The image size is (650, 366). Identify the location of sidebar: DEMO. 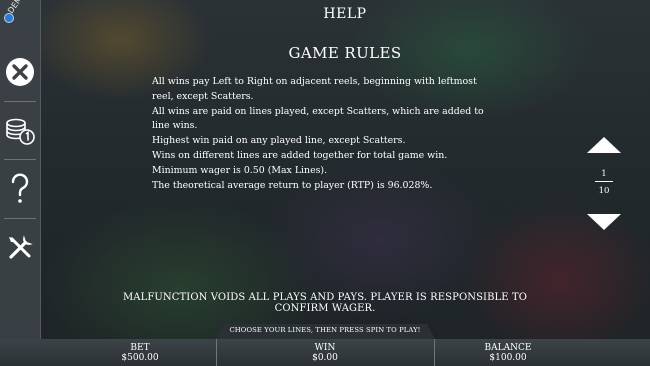
(20, 183).